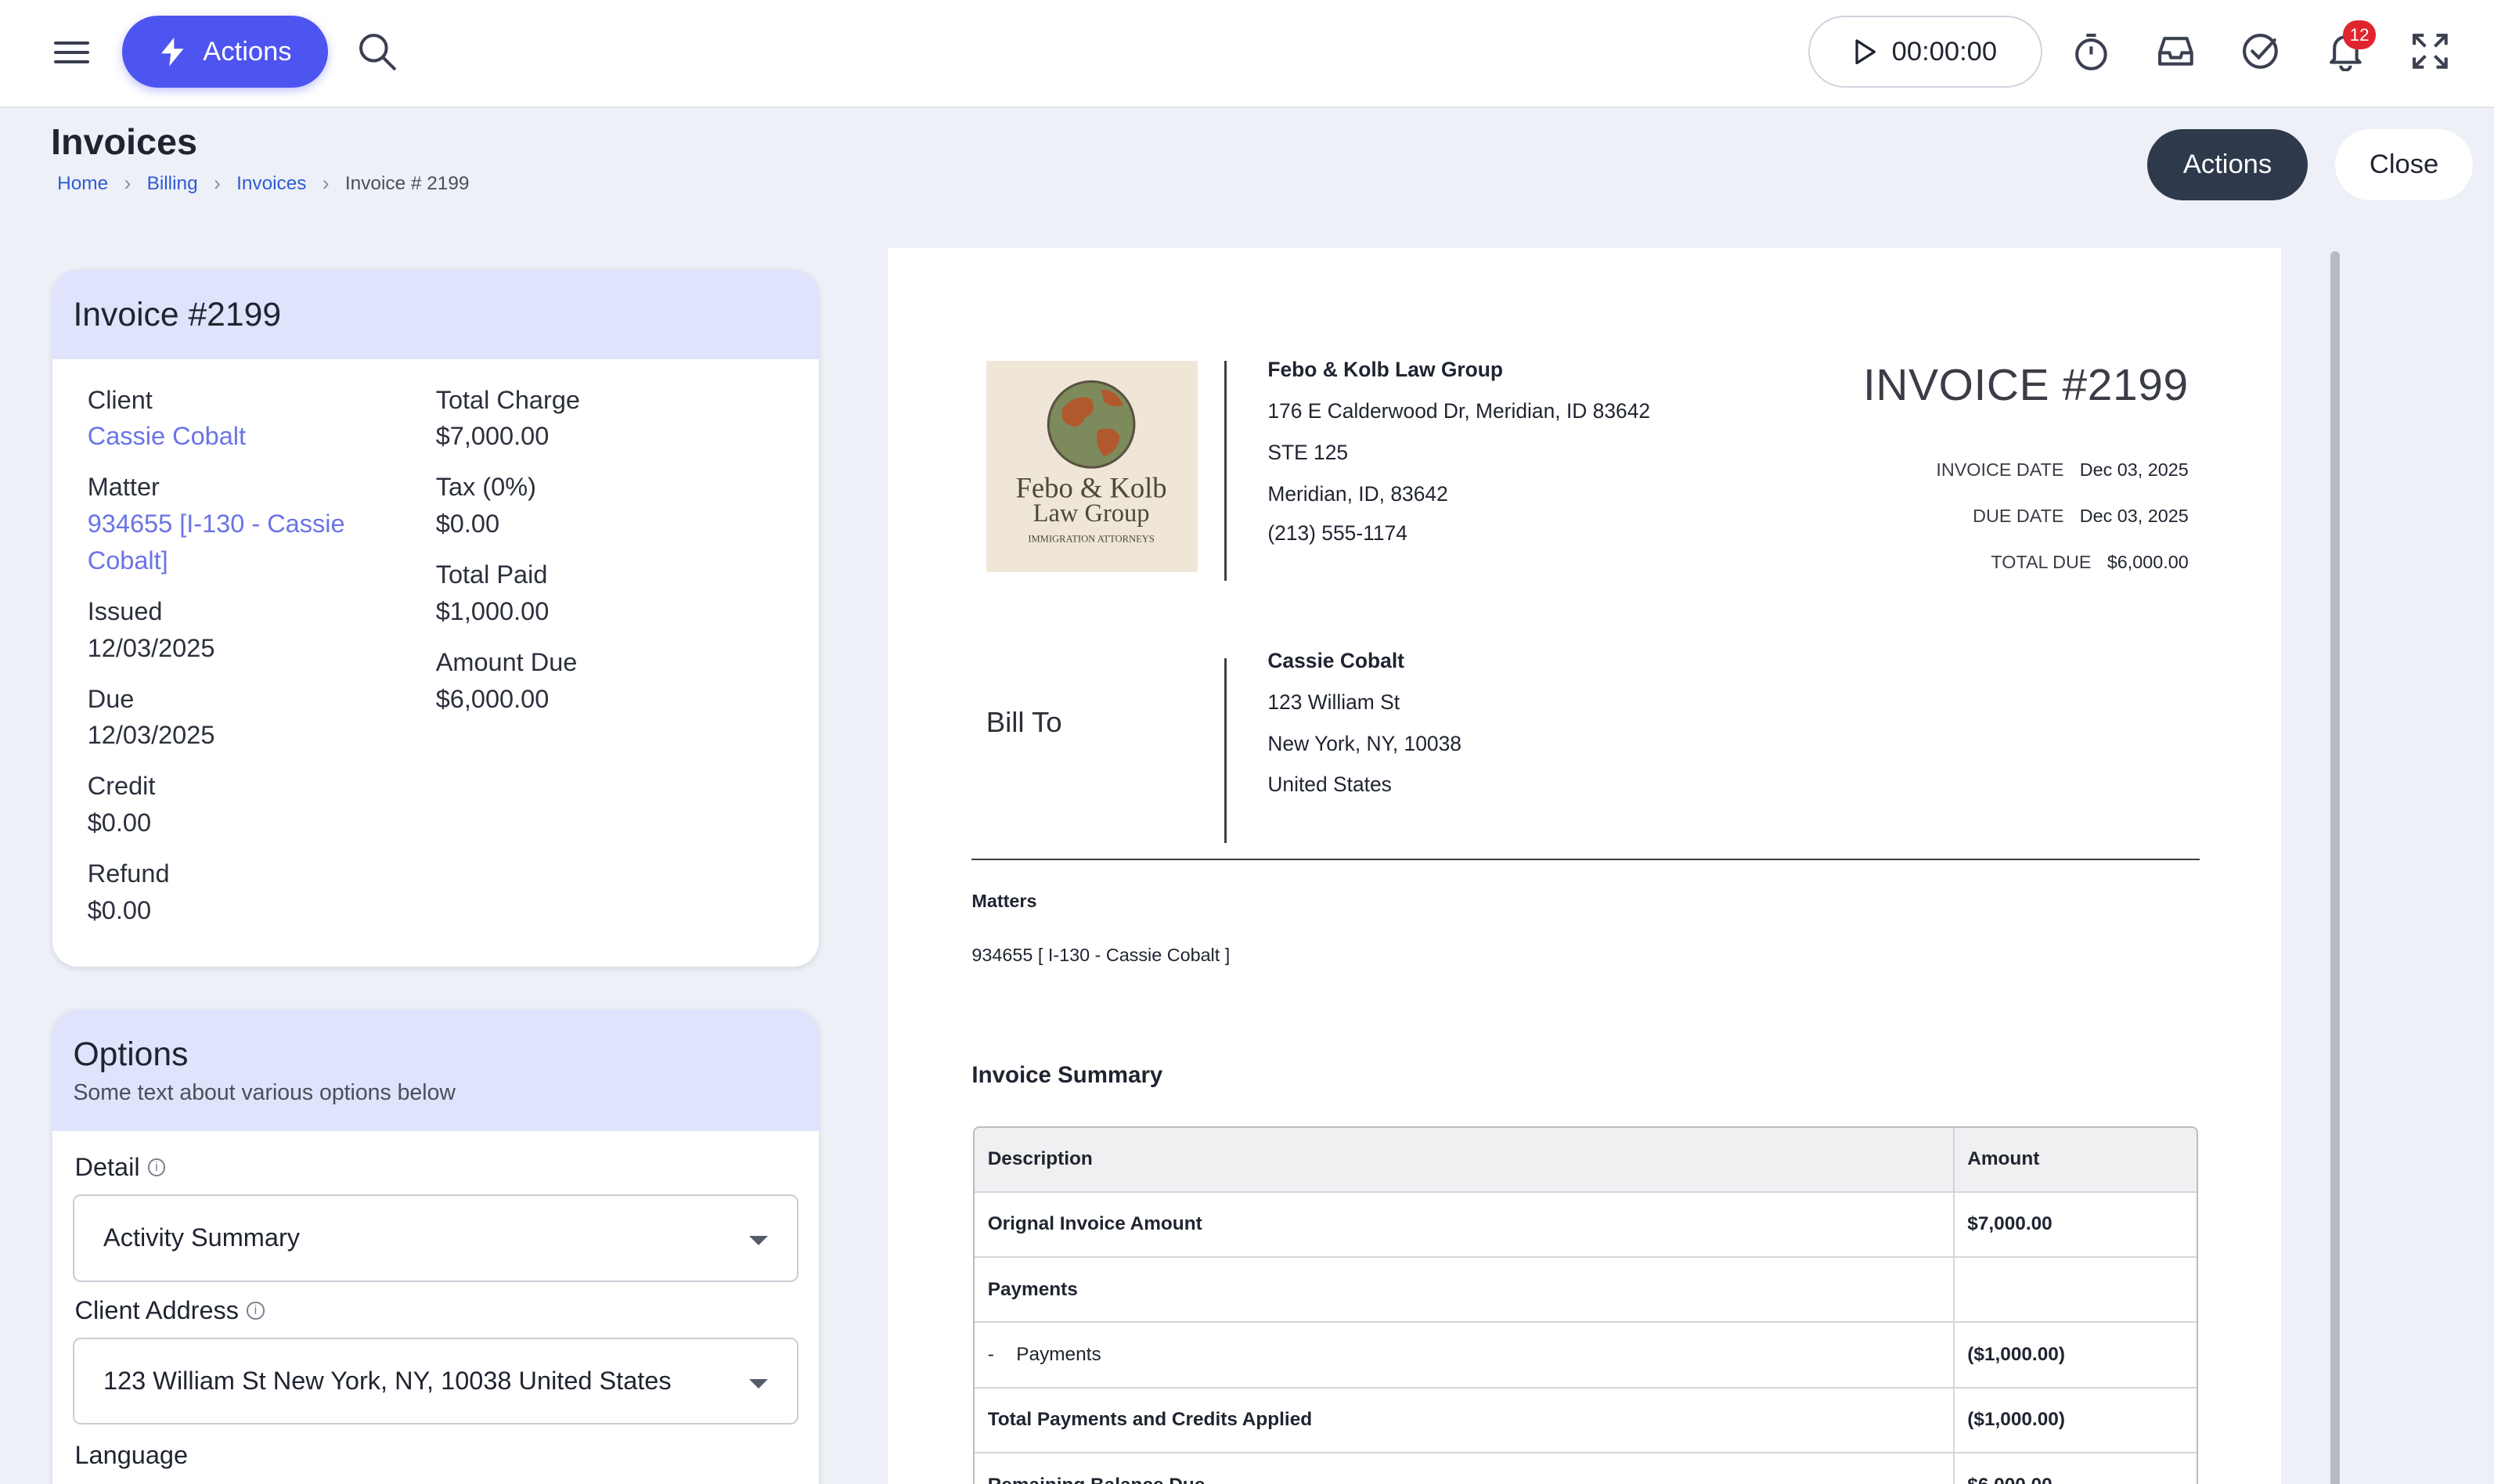 Image resolution: width=2494 pixels, height=1484 pixels. Describe the element at coordinates (157, 1310) in the screenshot. I see `client-address-label-text: Client Address` at that location.